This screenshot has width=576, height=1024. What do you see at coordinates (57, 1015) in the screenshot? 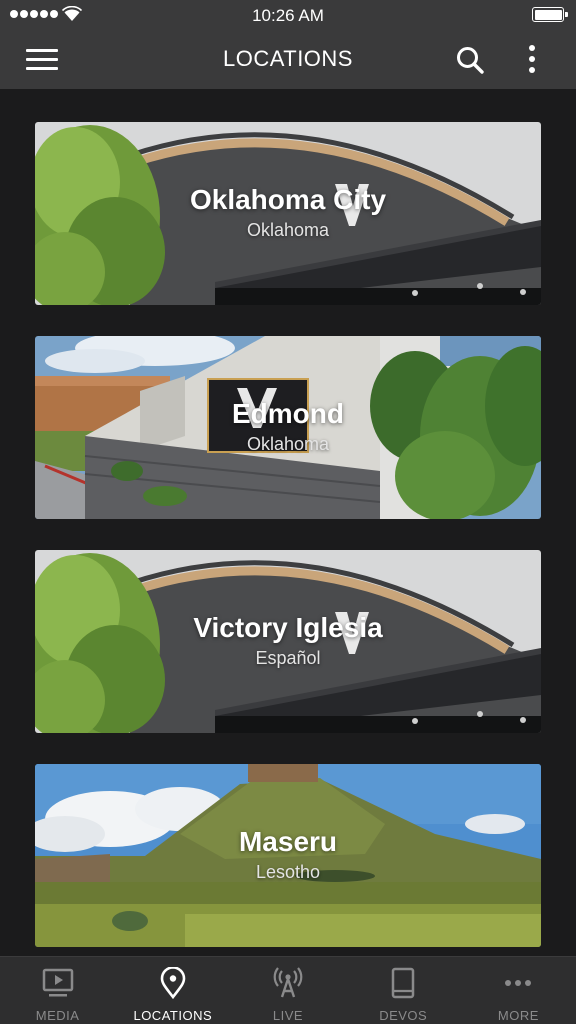
I see `tab-label: MEDIA` at bounding box center [57, 1015].